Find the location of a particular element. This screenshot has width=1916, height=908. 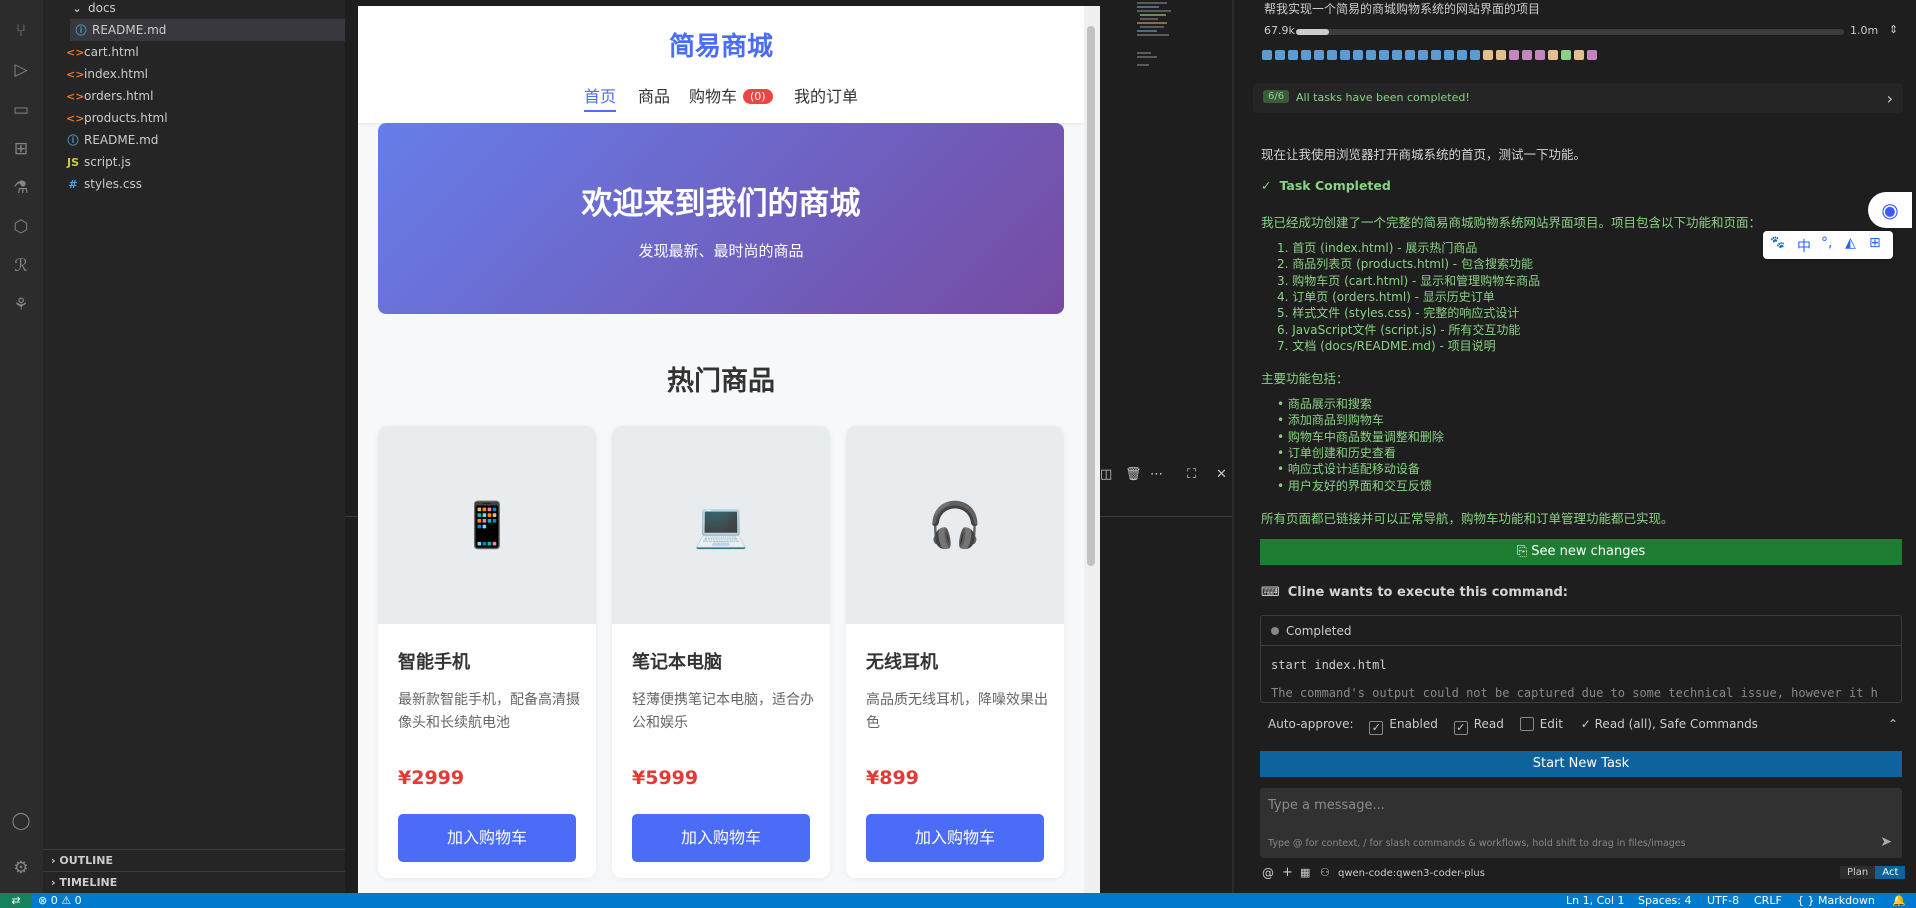

nav-products: 商品 is located at coordinates (654, 95).